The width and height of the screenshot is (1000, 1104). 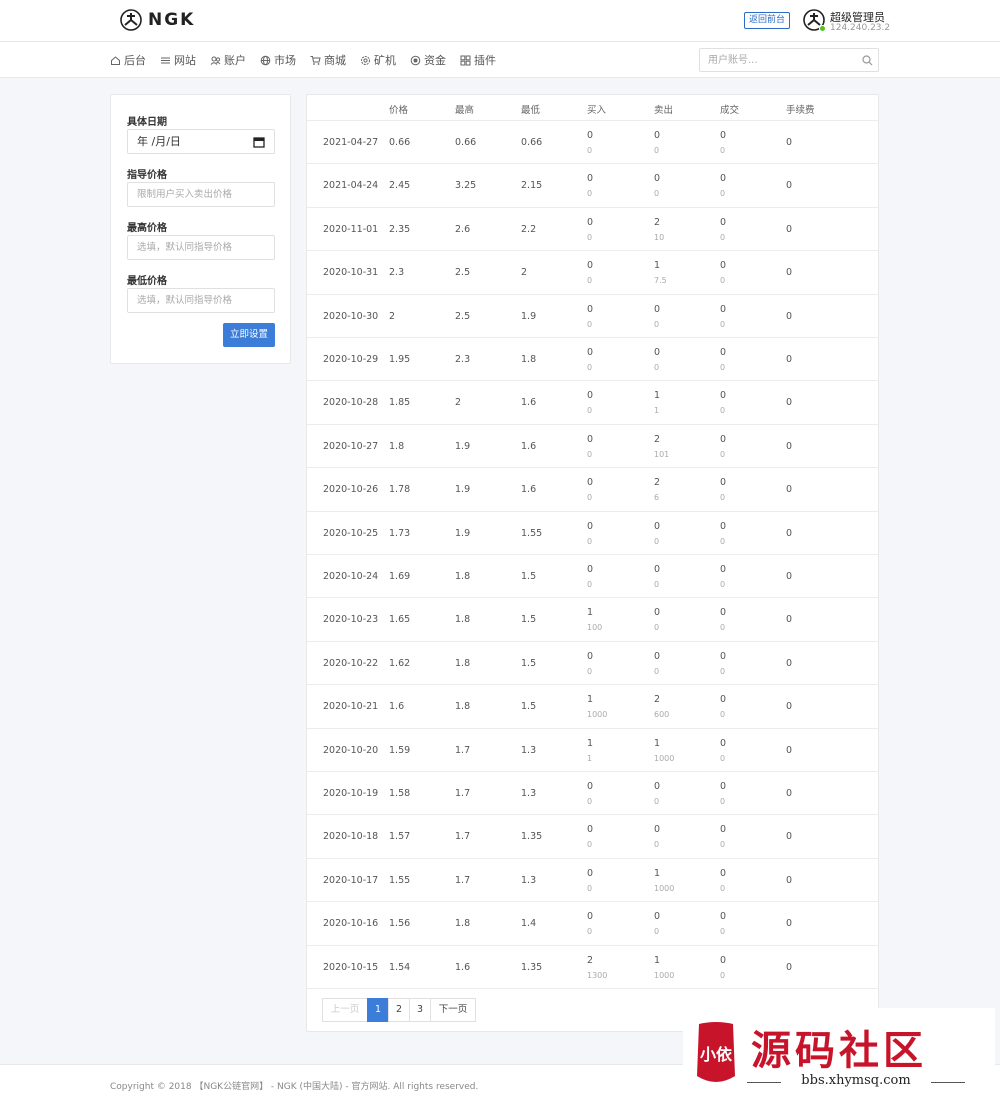 What do you see at coordinates (147, 122) in the screenshot?
I see `date-label: 具体日期` at bounding box center [147, 122].